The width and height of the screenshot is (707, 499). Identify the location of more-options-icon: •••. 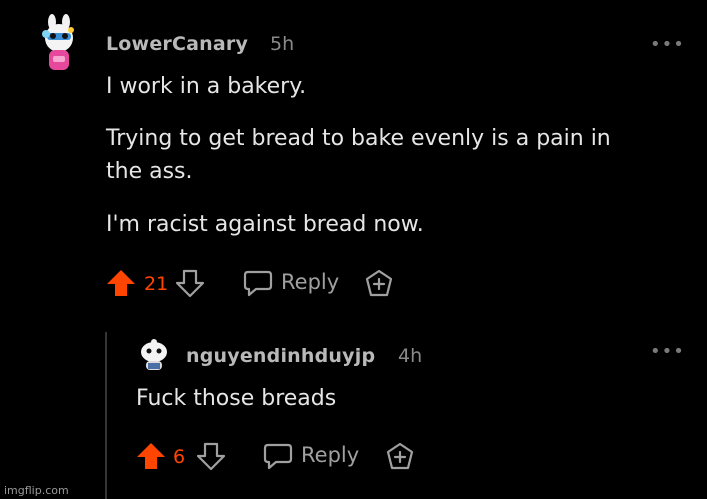
(667, 44).